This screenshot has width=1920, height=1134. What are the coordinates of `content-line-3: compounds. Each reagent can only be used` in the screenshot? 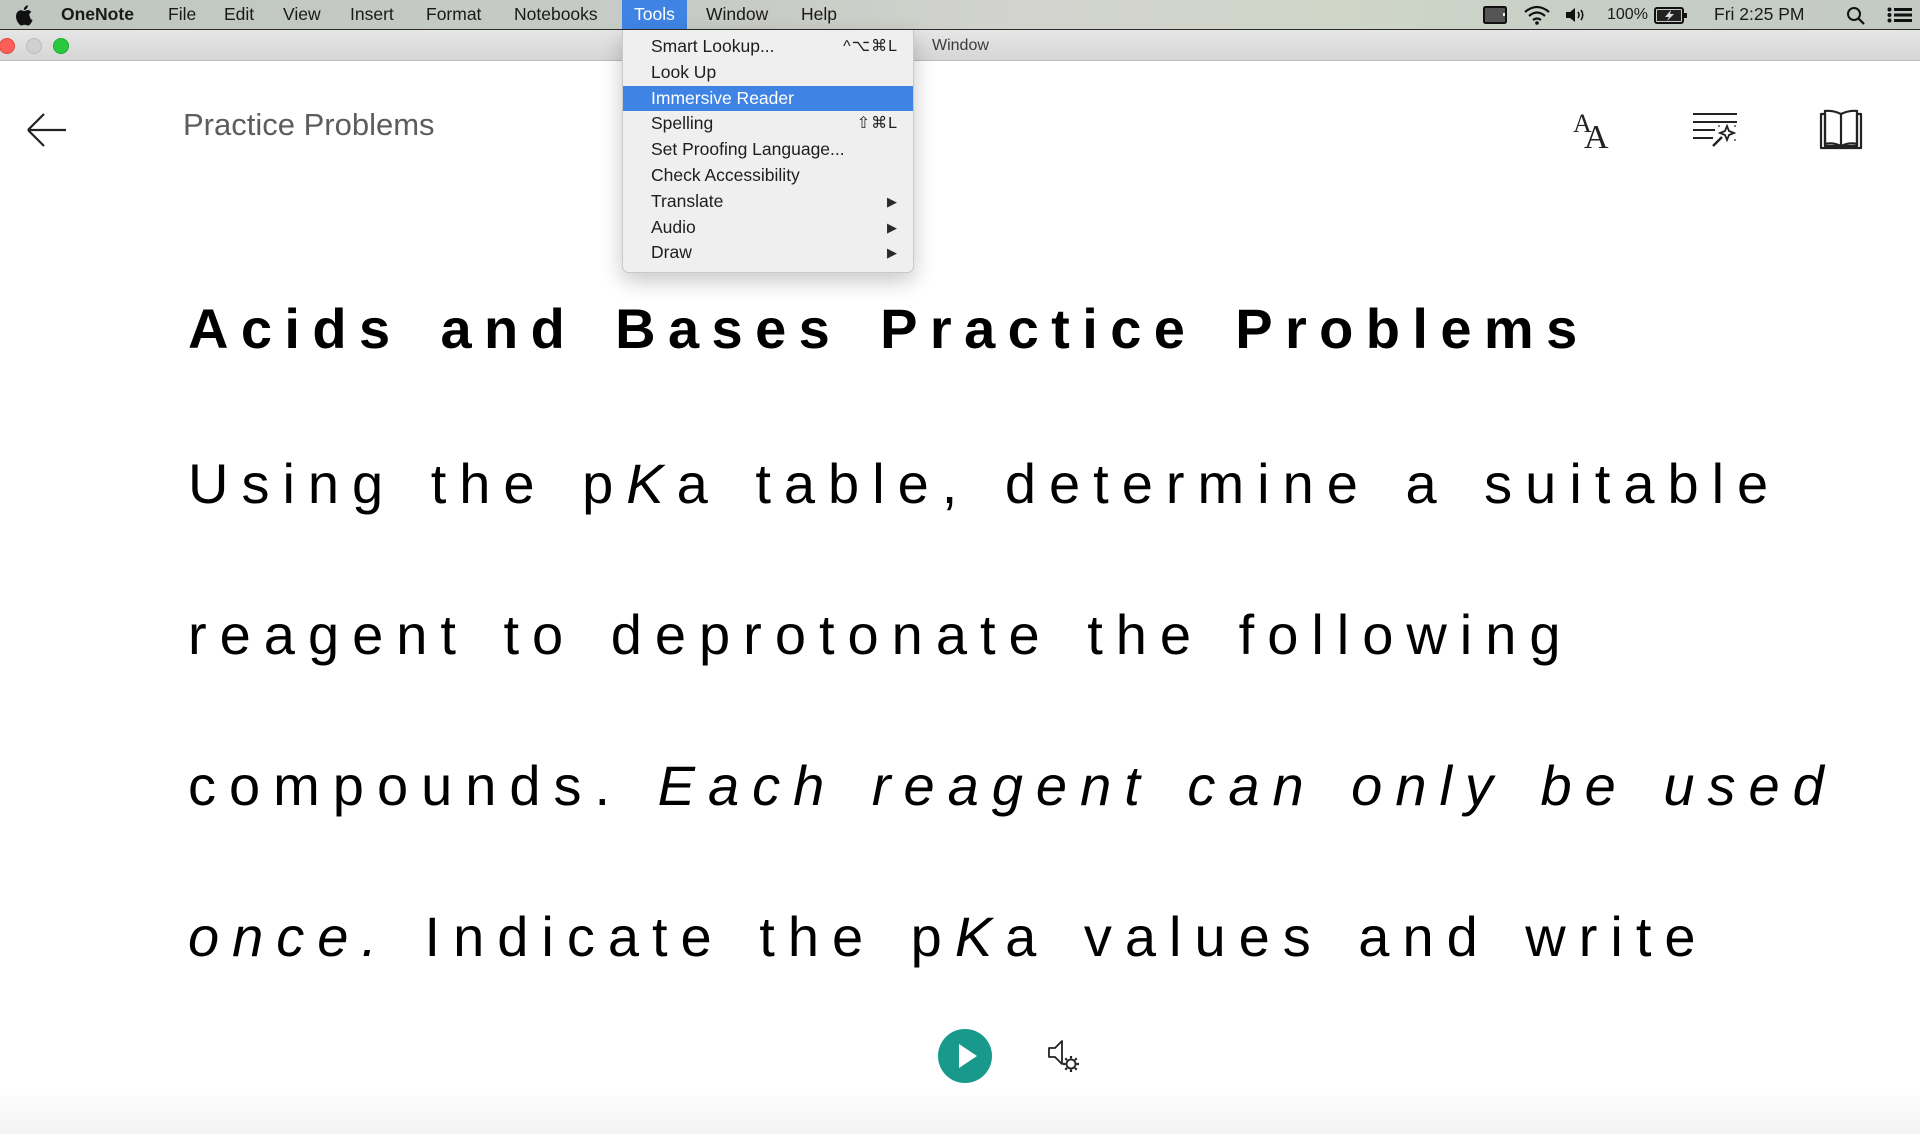 It's located at (1012, 785).